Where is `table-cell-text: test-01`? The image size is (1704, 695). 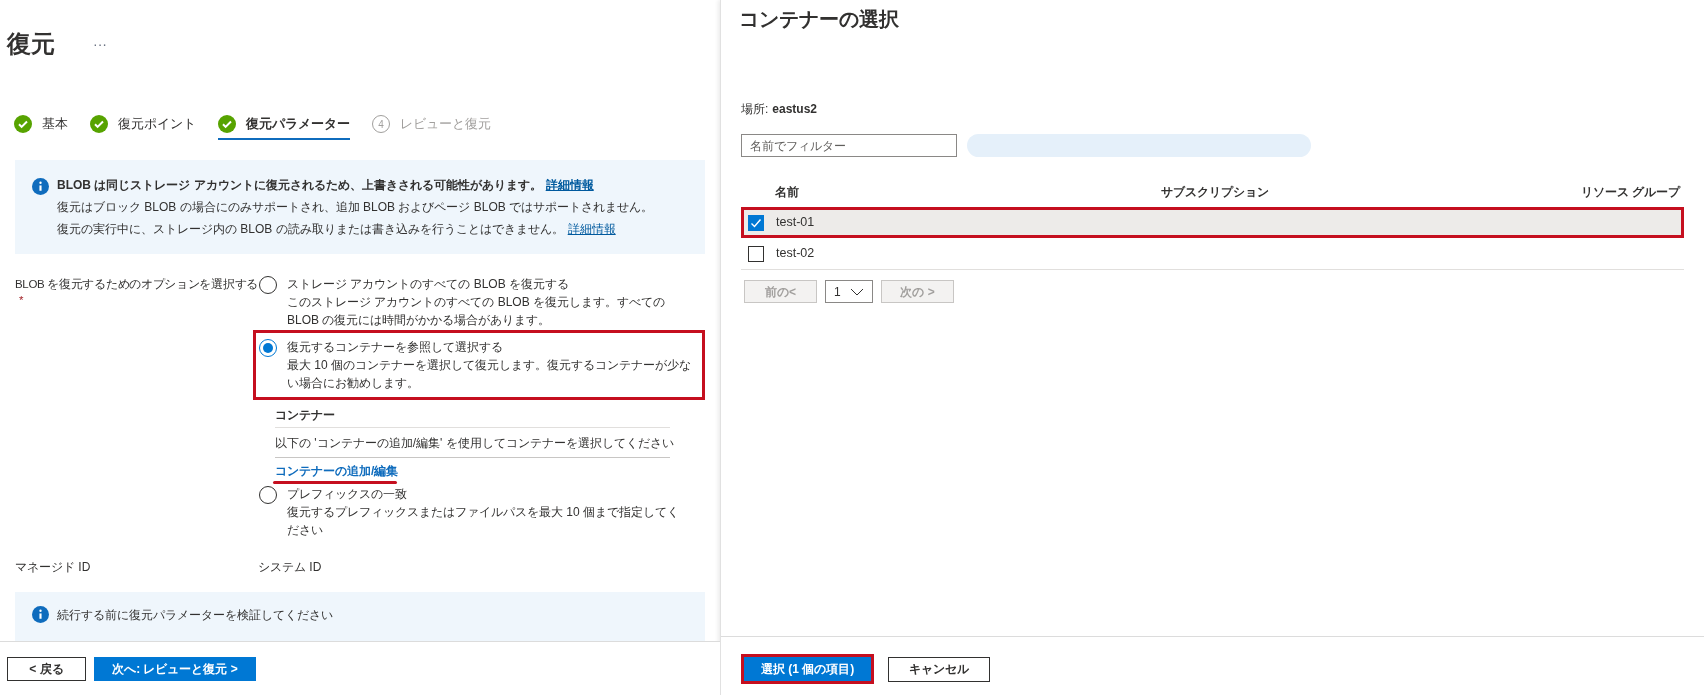 table-cell-text: test-01 is located at coordinates (795, 223).